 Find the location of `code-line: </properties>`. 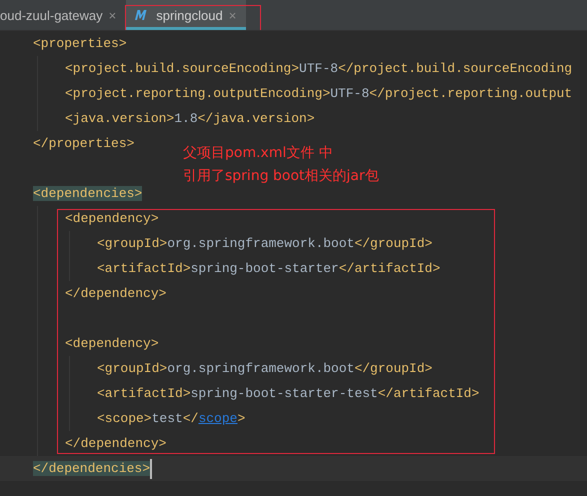

code-line: </properties> is located at coordinates (83, 143).